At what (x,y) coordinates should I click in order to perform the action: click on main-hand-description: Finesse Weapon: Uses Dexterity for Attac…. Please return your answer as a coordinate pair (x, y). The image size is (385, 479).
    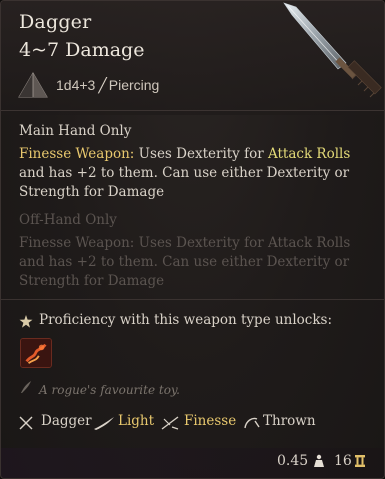
    Looking at the image, I should click on (194, 173).